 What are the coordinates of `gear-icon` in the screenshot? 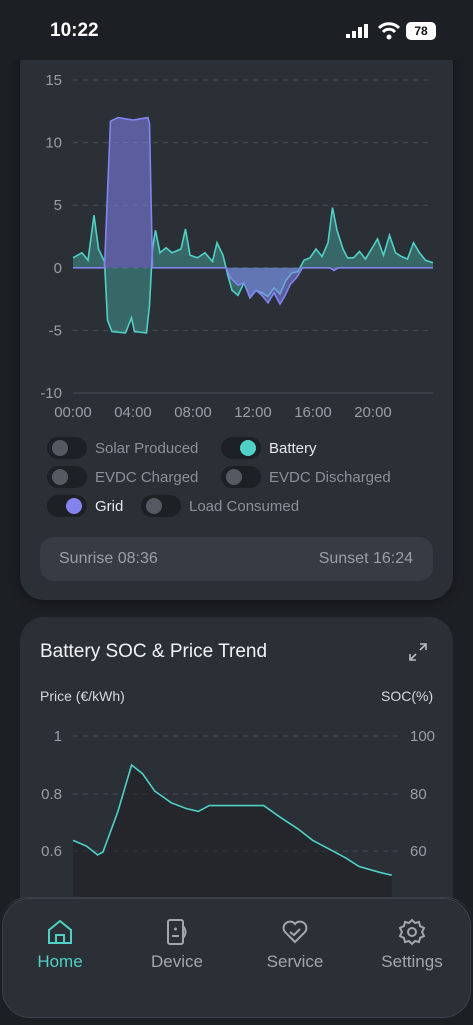 It's located at (412, 932).